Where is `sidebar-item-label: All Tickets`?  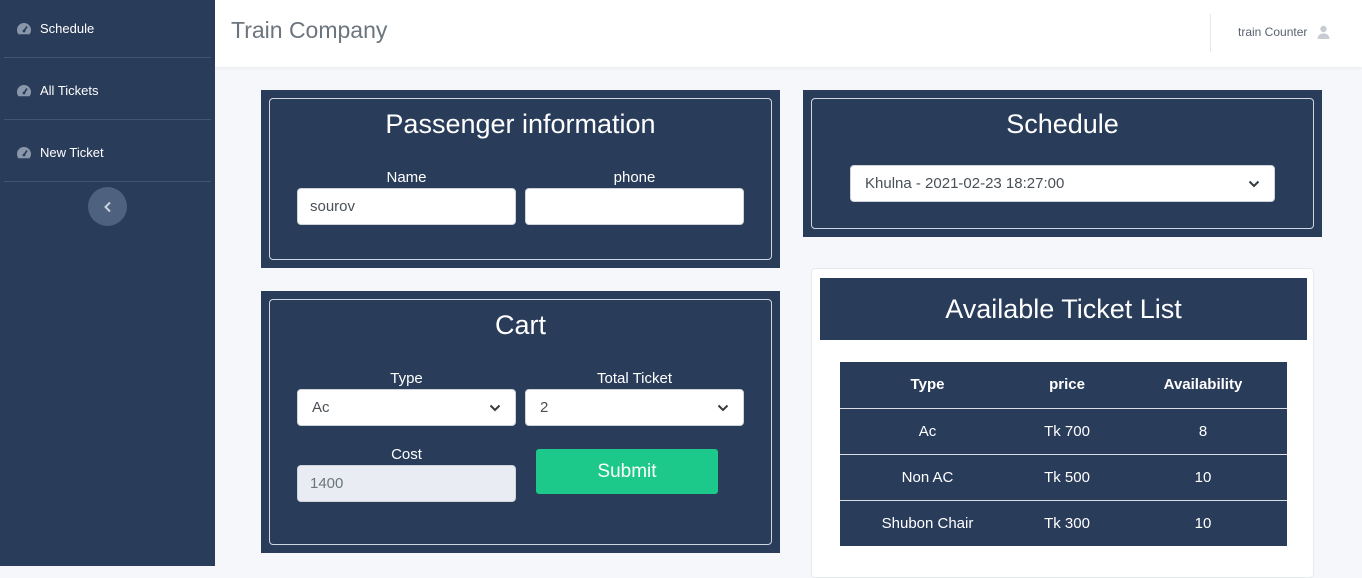
sidebar-item-label: All Tickets is located at coordinates (69, 90).